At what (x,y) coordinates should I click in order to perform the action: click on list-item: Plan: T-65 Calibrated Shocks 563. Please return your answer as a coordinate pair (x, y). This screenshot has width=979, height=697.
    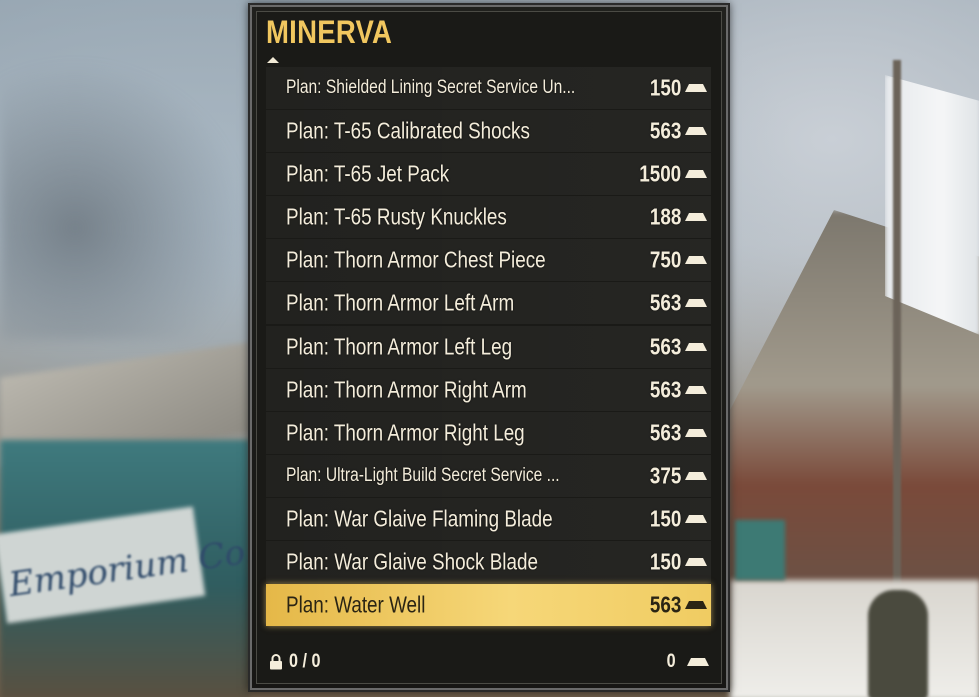
    Looking at the image, I should click on (488, 131).